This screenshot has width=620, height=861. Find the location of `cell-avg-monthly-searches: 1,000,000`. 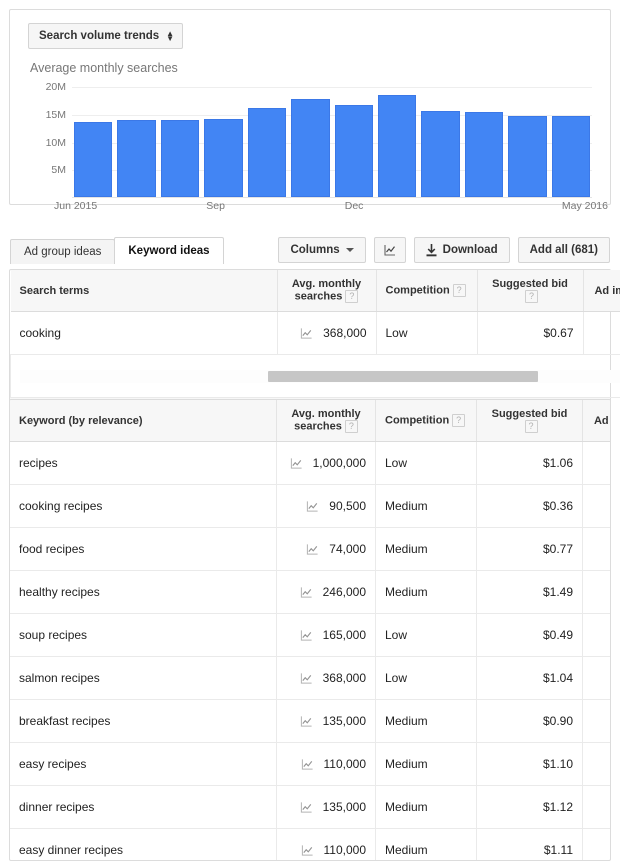

cell-avg-monthly-searches: 1,000,000 is located at coordinates (326, 463).